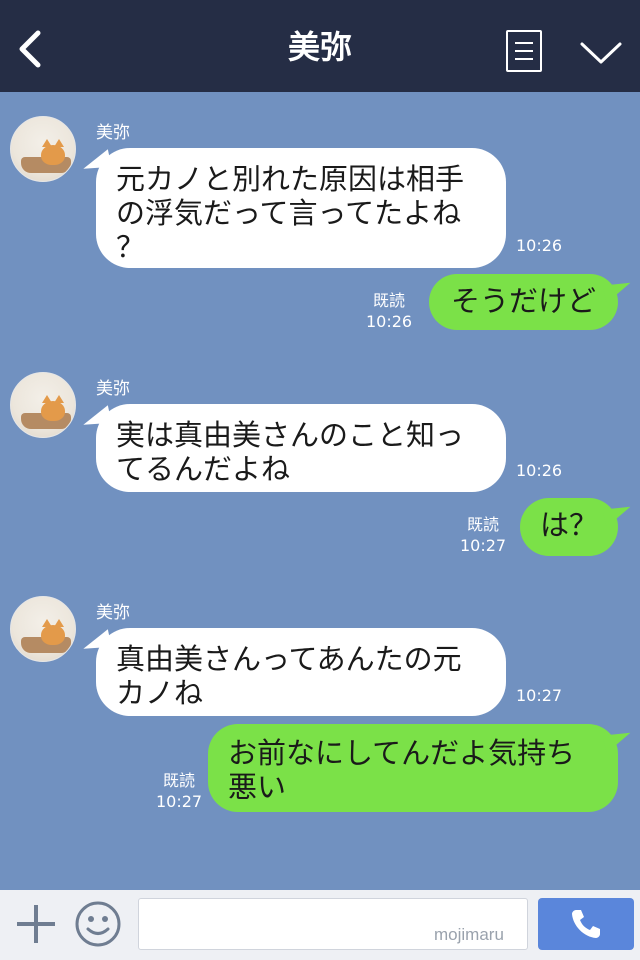 This screenshot has height=960, width=640. What do you see at coordinates (469, 934) in the screenshot?
I see `watermark: mojimaru` at bounding box center [469, 934].